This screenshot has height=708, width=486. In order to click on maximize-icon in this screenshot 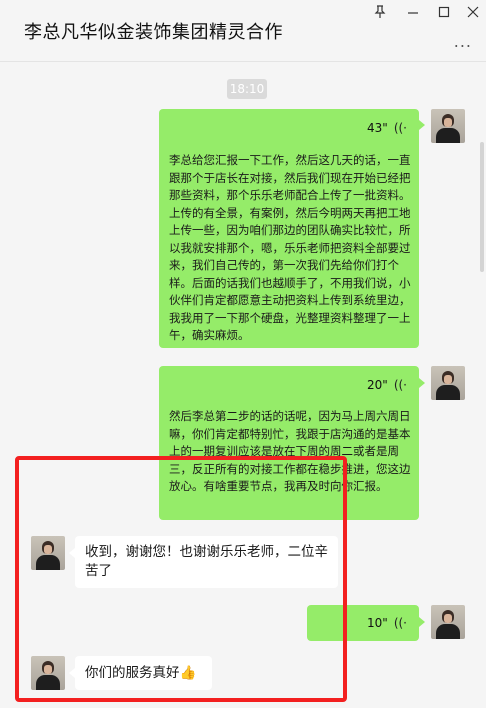, I will do `click(444, 12)`.